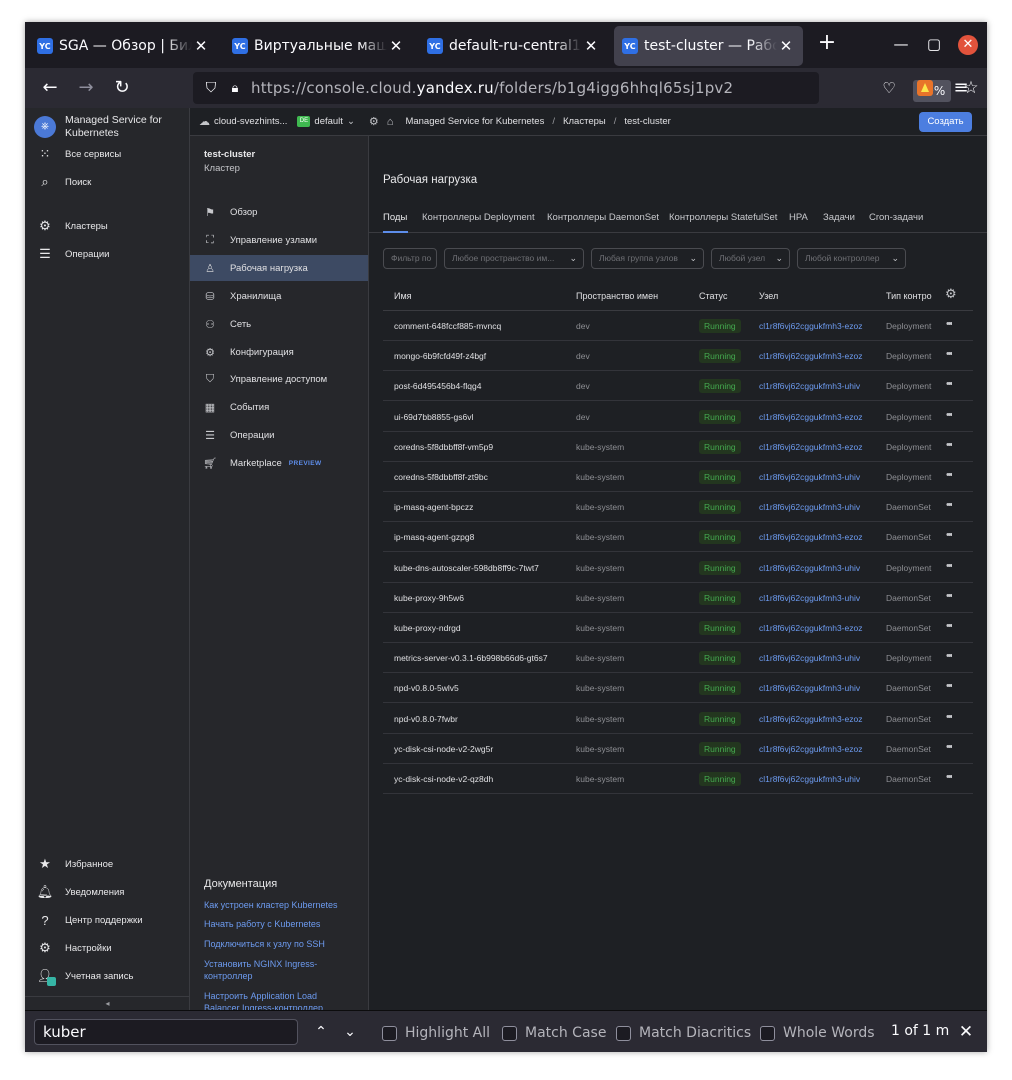  Describe the element at coordinates (482, 749) in the screenshot. I see `pod-name: yc-disk-csi-node-v2-2wg5r` at that location.